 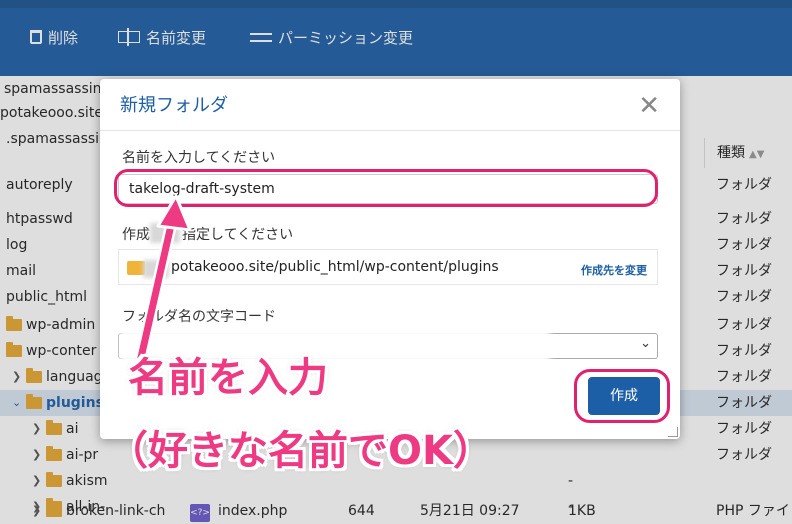 I want to click on name-field-label: 名前を入力してください, so click(x=199, y=158).